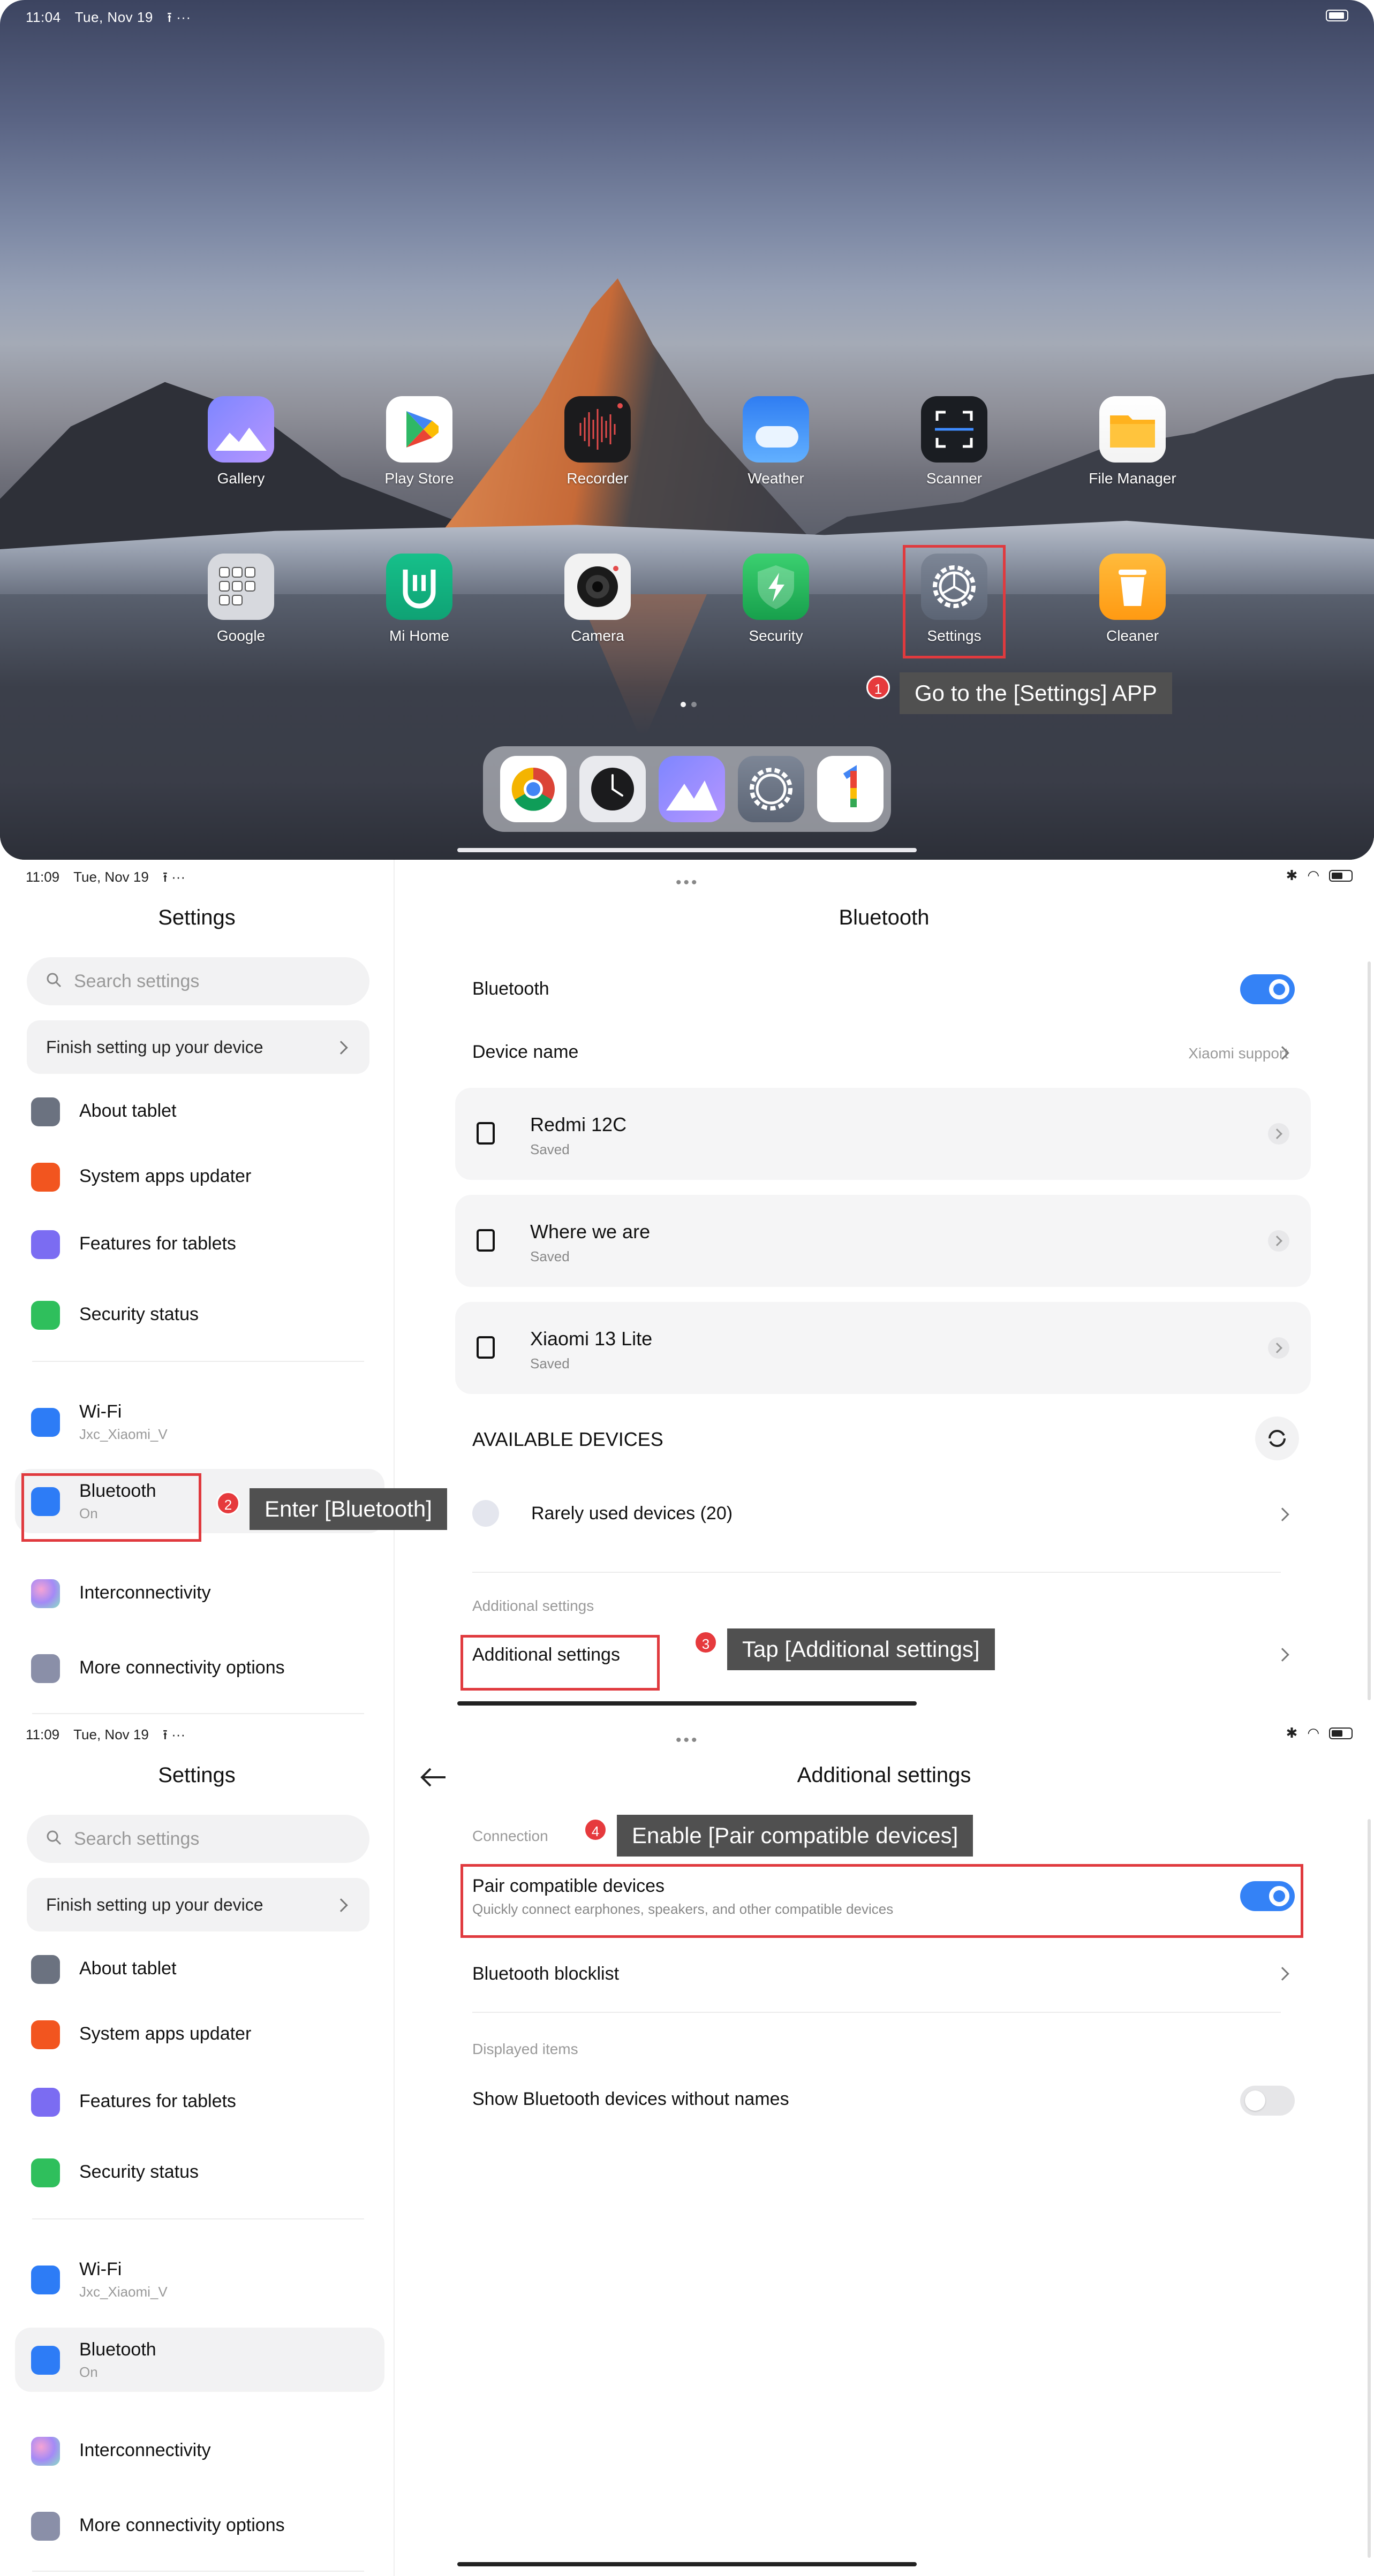 The height and width of the screenshot is (2576, 1374). Describe the element at coordinates (526, 1052) in the screenshot. I see `device-name-label: Device name` at that location.